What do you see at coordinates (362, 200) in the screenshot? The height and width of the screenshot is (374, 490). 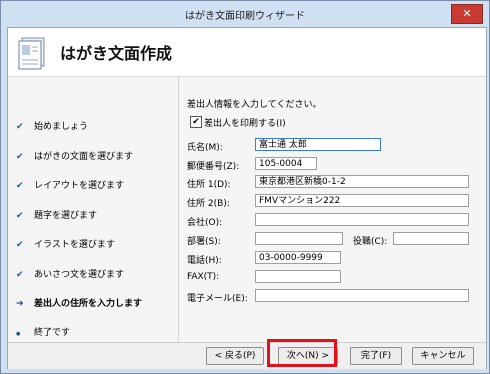 I see `address2-field: FMVマンション222` at bounding box center [362, 200].